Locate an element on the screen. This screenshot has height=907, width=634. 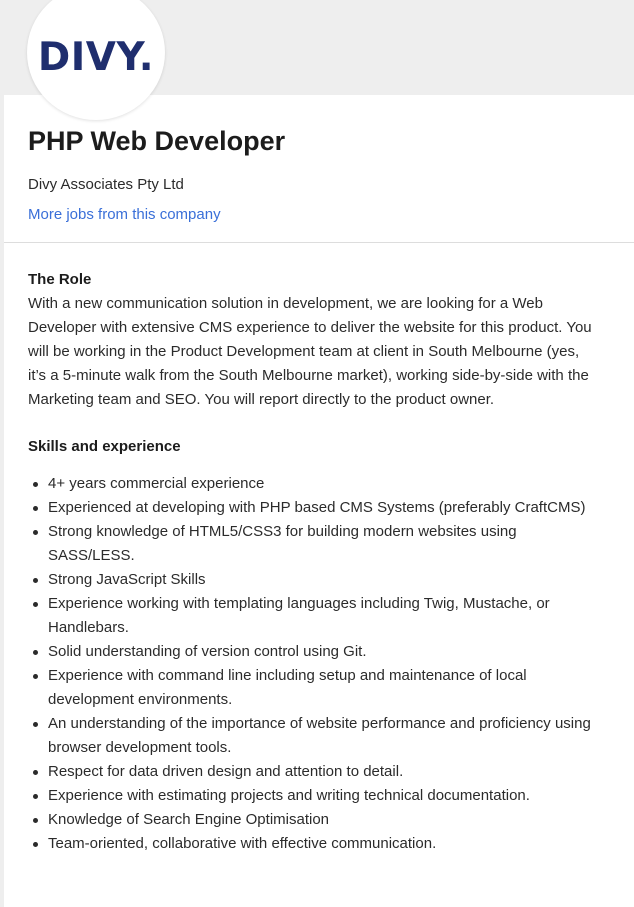
list-item: 4+ years commercial experience is located at coordinates (315, 484).